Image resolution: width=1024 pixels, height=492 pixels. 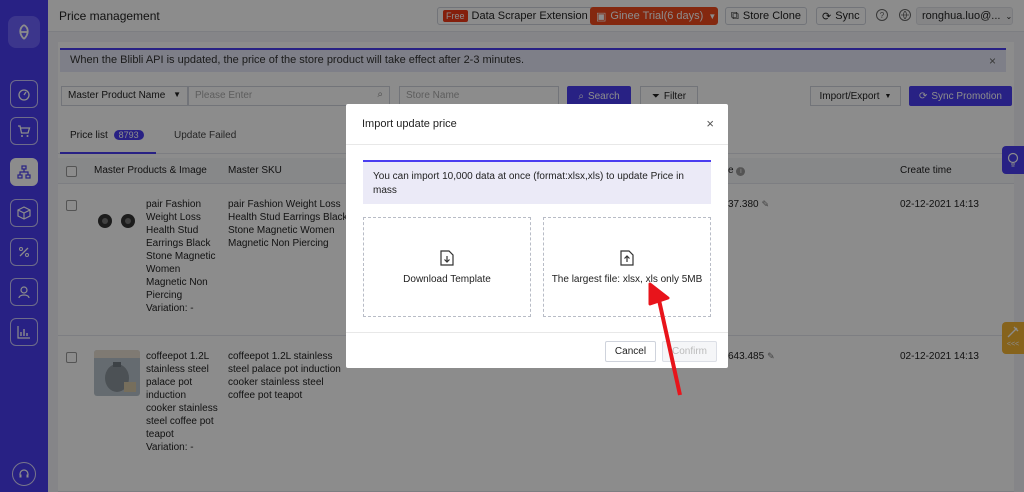 I want to click on upload-file-box: The largest file: xlsx, xls only 5MB, so click(x=627, y=267).